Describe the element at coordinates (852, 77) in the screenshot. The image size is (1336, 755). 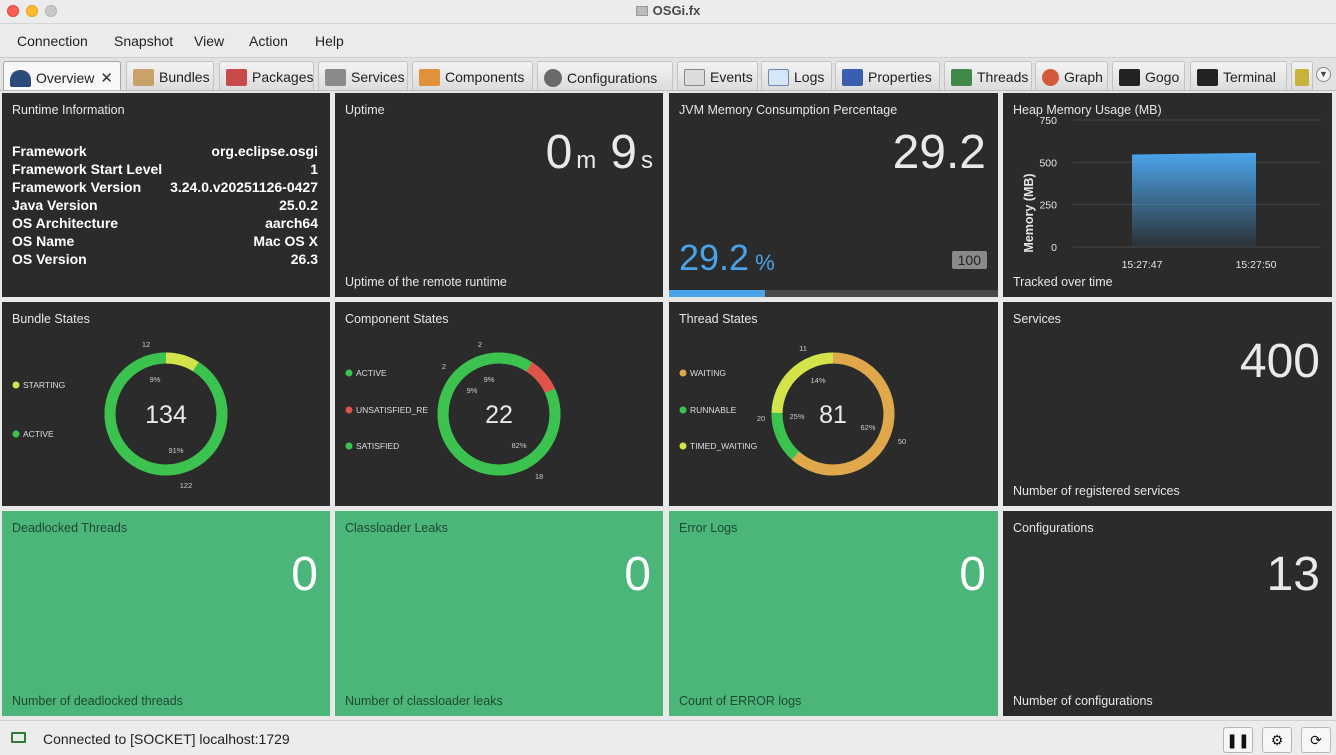
I see `properties-icon` at that location.